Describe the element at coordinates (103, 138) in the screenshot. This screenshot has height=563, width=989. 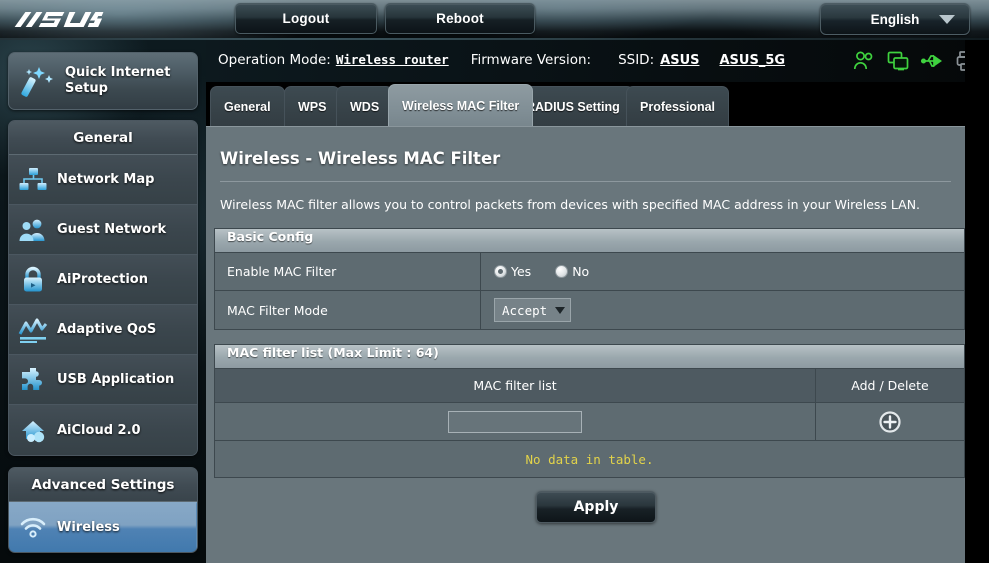
I see `sidebar-group-title-general: General` at that location.